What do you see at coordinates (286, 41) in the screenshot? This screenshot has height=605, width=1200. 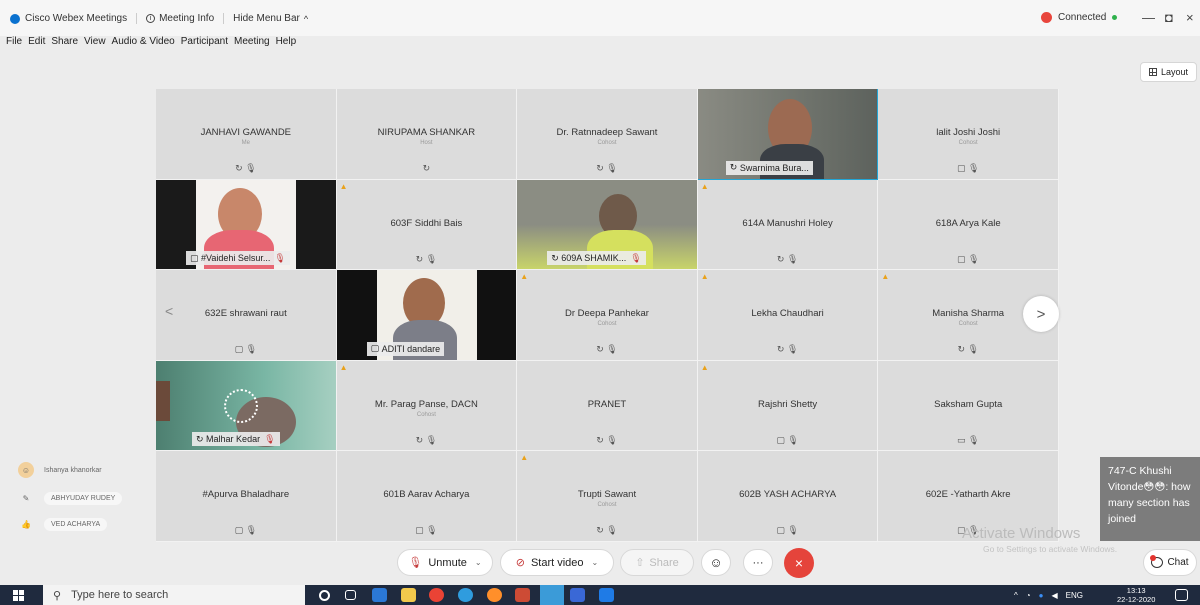 I see `menu-help: Help` at bounding box center [286, 41].